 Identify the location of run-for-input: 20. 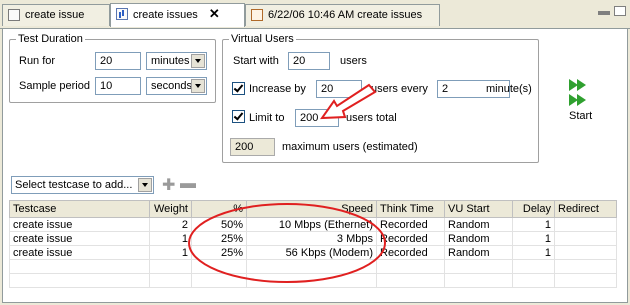
(118, 61).